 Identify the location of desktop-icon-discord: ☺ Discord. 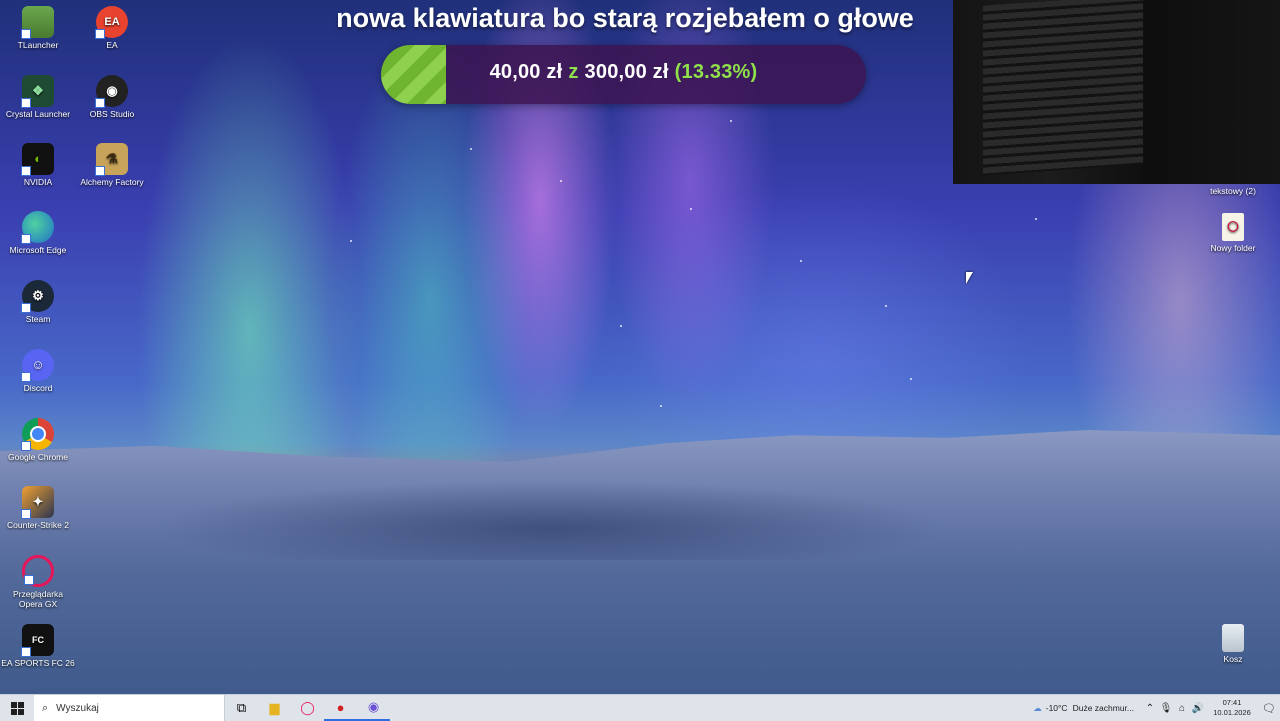
(38, 371).